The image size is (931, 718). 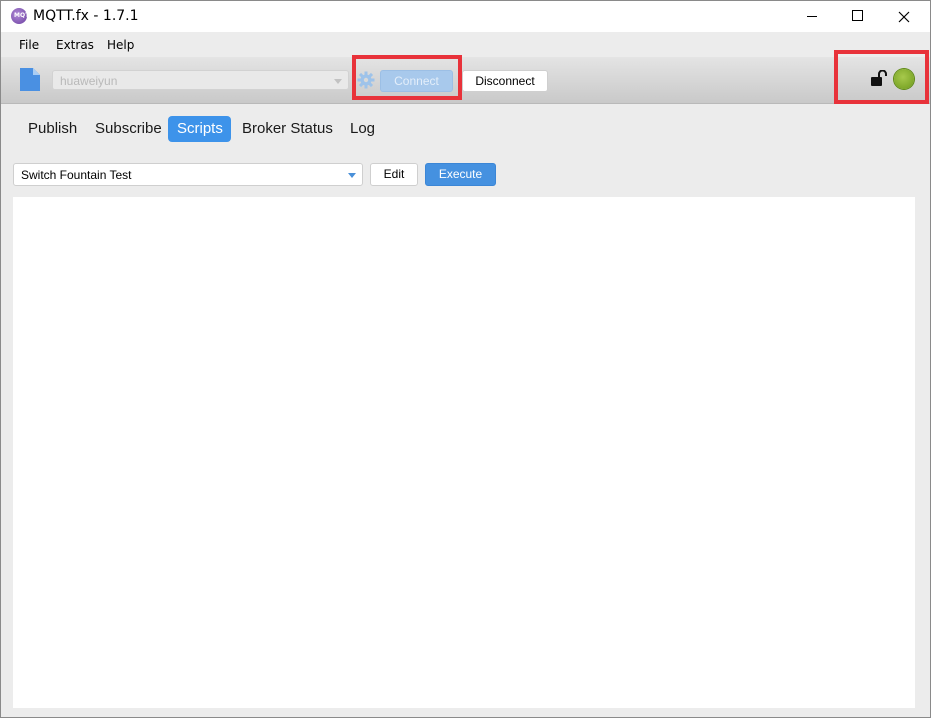 I want to click on unlocked-lock-icon, so click(x=879, y=78).